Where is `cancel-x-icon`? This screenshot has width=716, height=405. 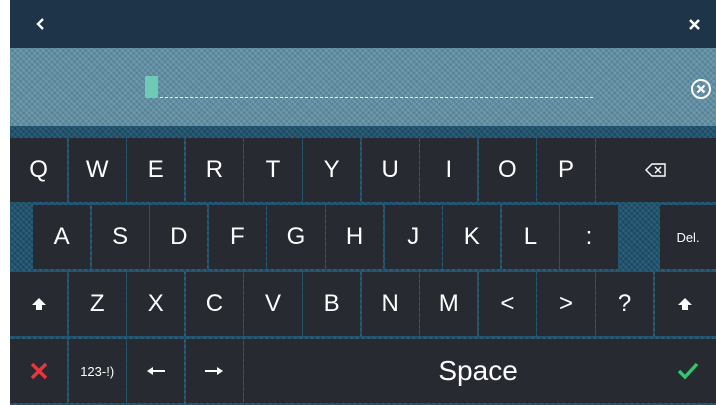 cancel-x-icon is located at coordinates (39, 371).